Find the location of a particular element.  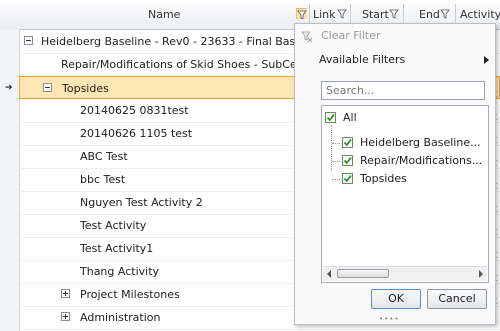

row-name: Test Activity1 is located at coordinates (117, 248).